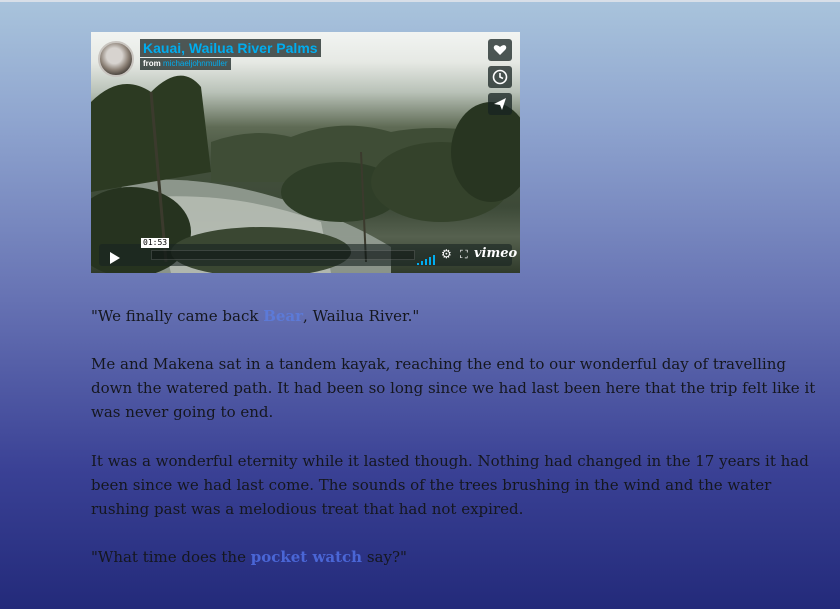  What do you see at coordinates (420, 1) in the screenshot?
I see `top-border` at bounding box center [420, 1].